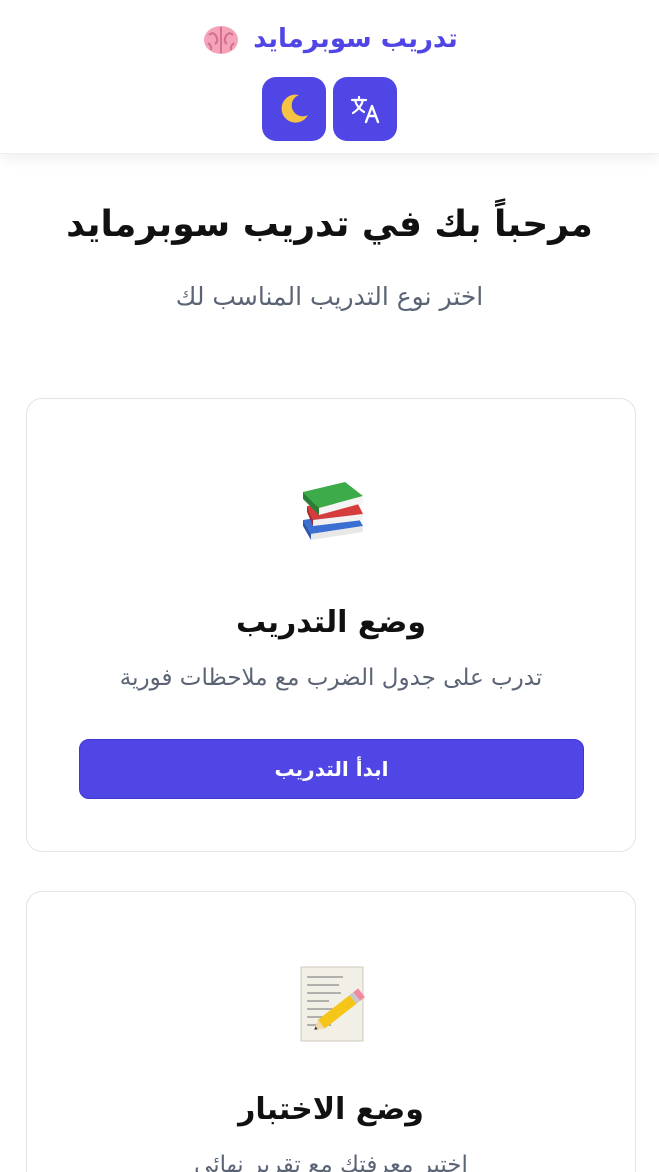 This screenshot has height=1172, width=659. I want to click on page-title: مرحباً بك في تدريب سوبرمايد, so click(329, 224).